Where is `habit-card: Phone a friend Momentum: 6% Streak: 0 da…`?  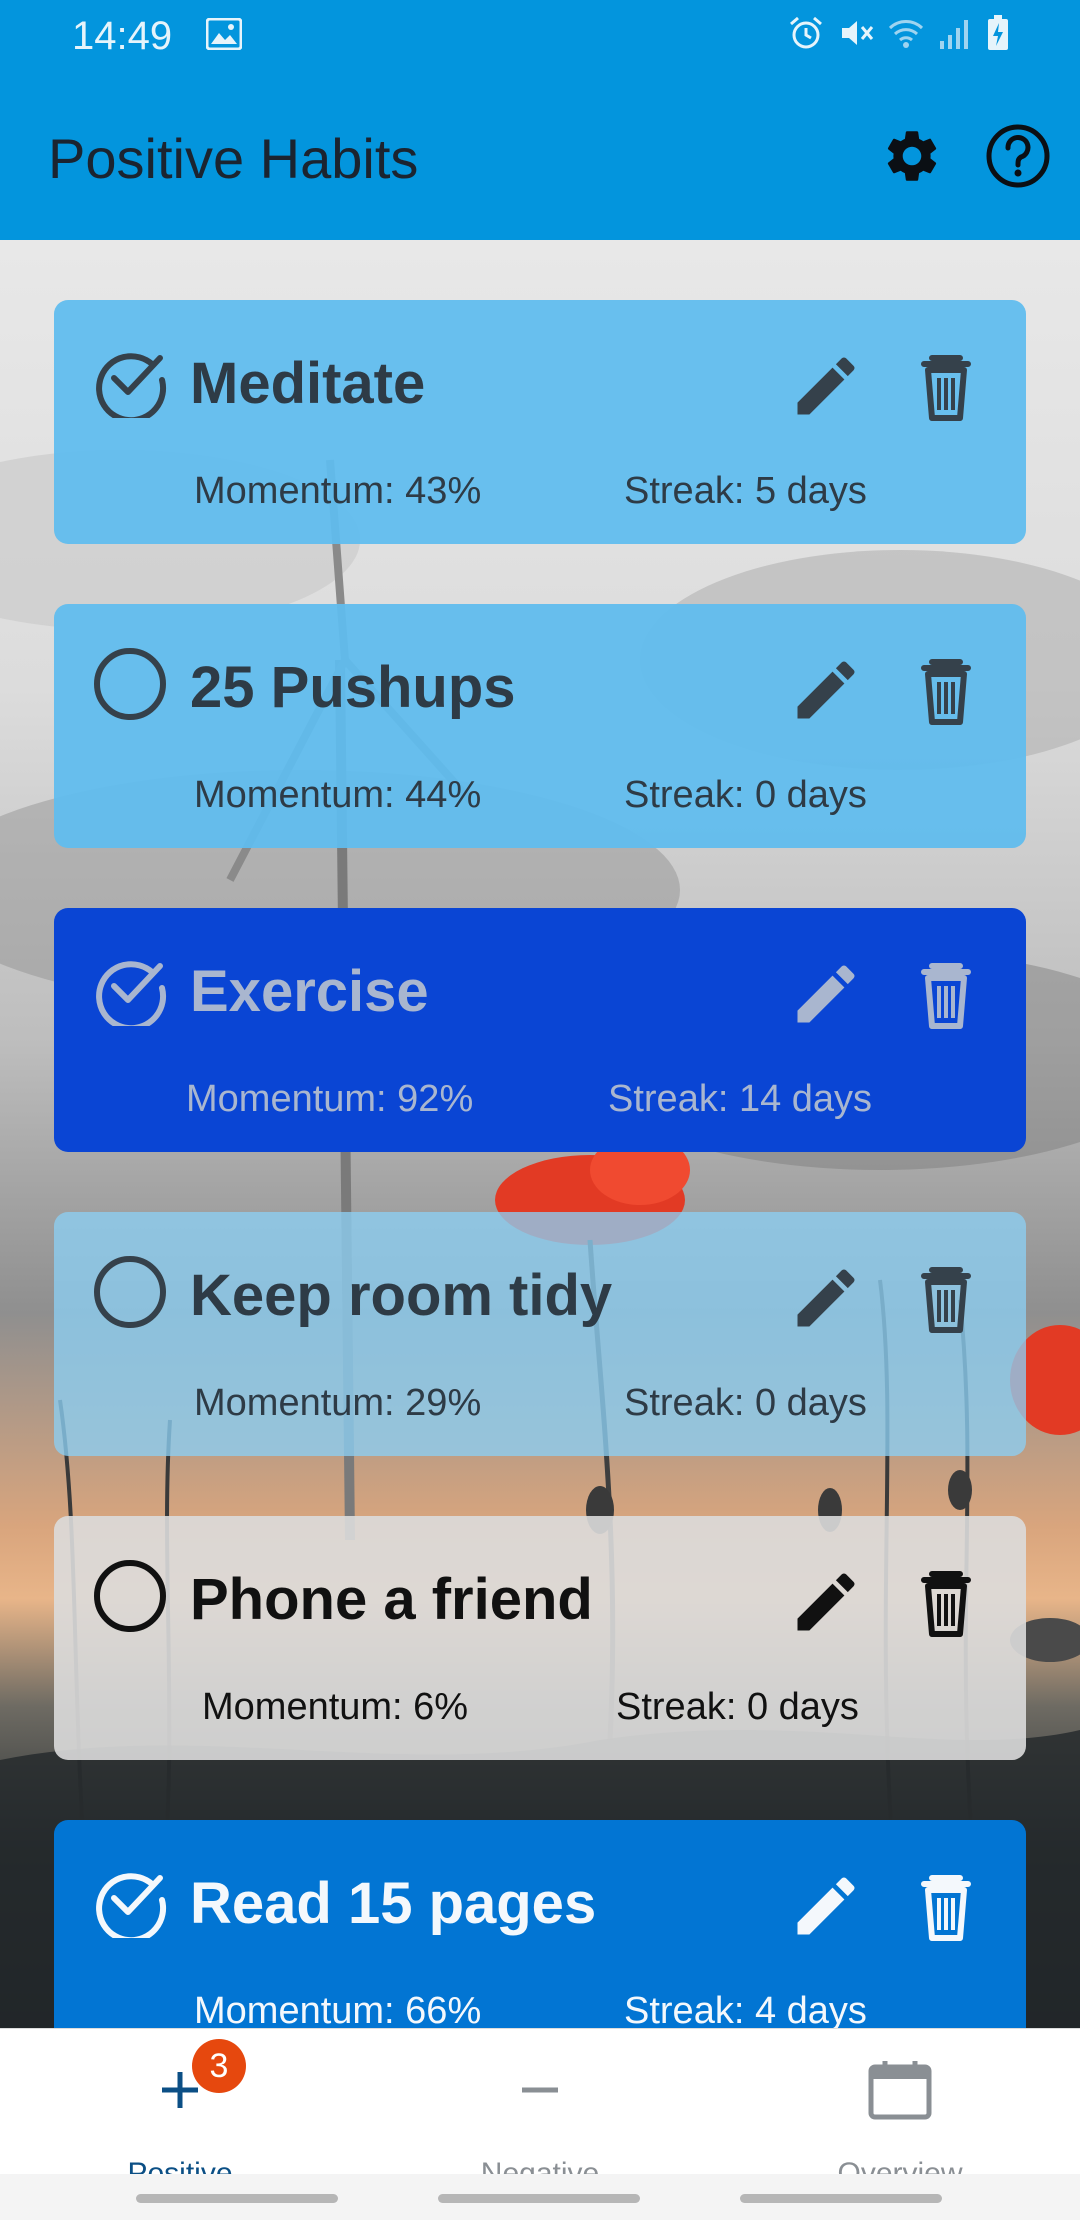 habit-card: Phone a friend Momentum: 6% Streak: 0 da… is located at coordinates (540, 1638).